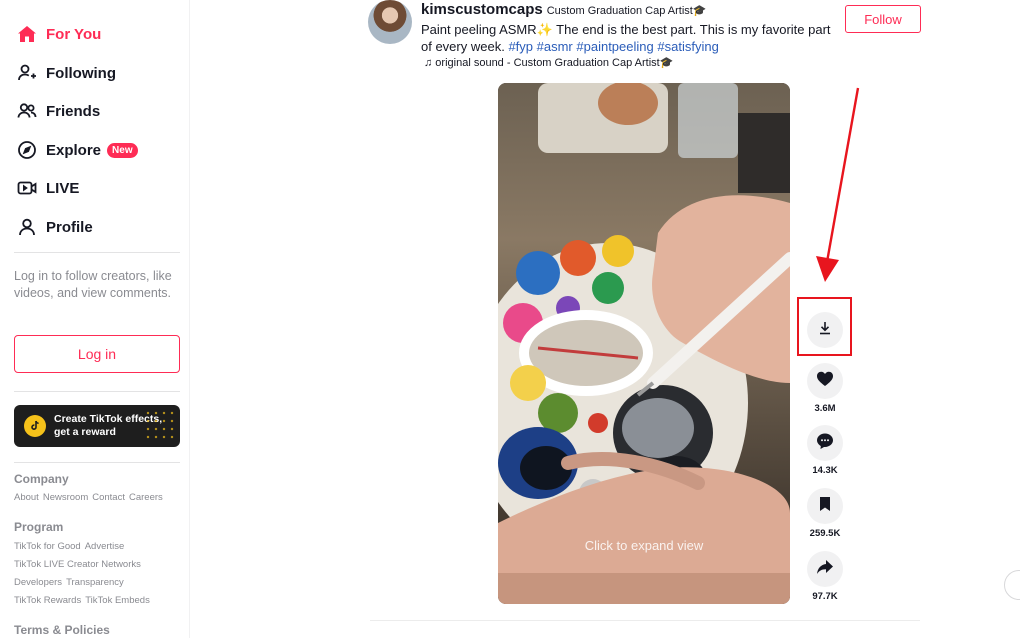  I want to click on author-avatar, so click(390, 22).